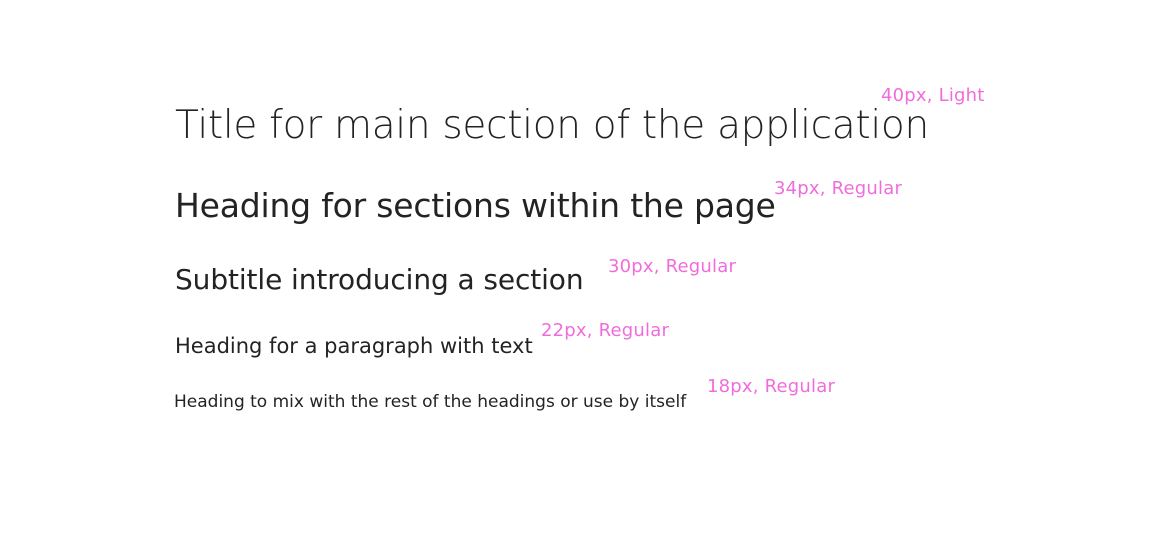 This screenshot has height=535, width=1152. I want to click on paragraph-heading-spec-label: 22px, Regular, so click(605, 330).